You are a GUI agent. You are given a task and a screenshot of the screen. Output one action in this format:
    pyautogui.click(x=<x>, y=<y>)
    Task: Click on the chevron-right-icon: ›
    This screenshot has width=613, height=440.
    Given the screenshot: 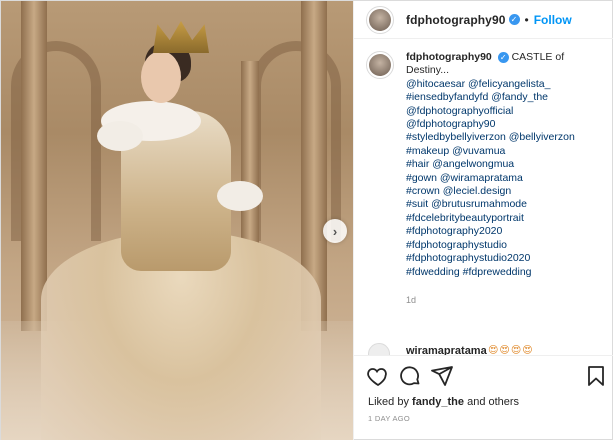 What is the action you would take?
    pyautogui.click(x=335, y=231)
    